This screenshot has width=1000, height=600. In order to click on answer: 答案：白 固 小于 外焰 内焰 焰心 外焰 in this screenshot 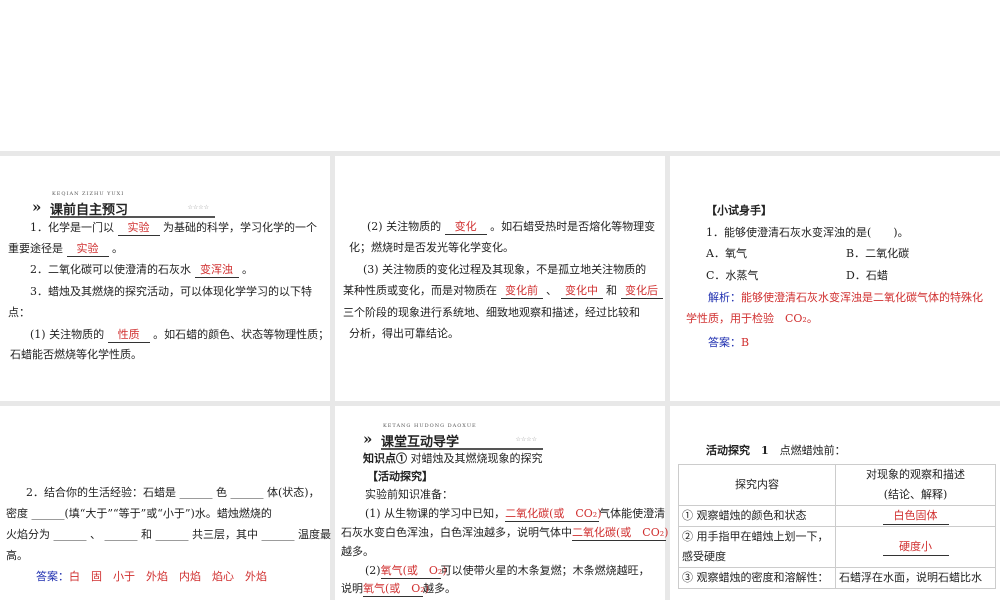, I will do `click(151, 576)`.